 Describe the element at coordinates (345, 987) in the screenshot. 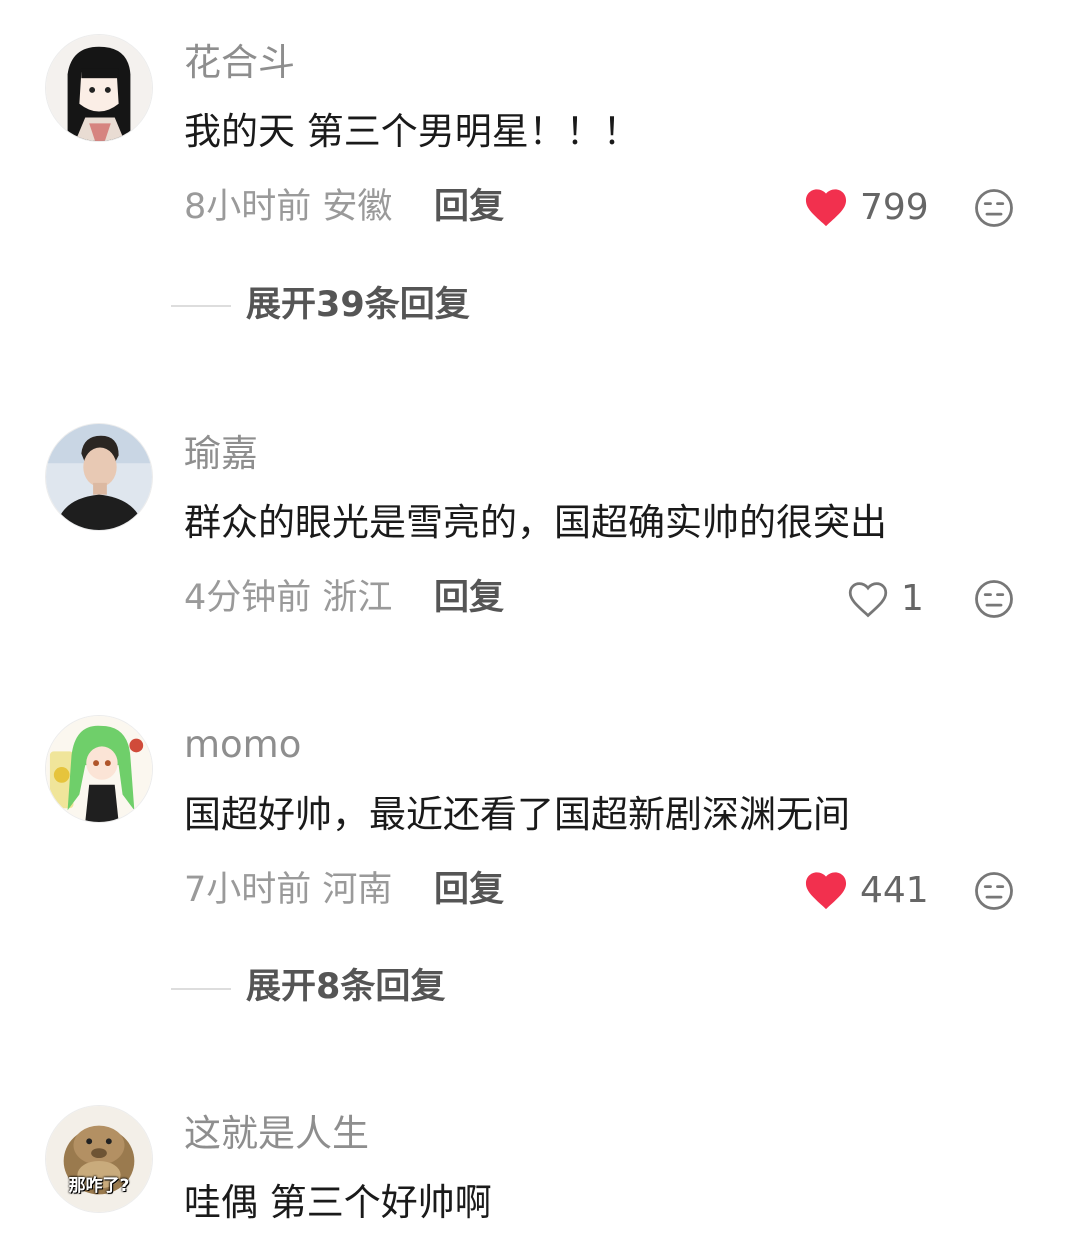

I see `expand-replies-button: 展开8条回复` at that location.